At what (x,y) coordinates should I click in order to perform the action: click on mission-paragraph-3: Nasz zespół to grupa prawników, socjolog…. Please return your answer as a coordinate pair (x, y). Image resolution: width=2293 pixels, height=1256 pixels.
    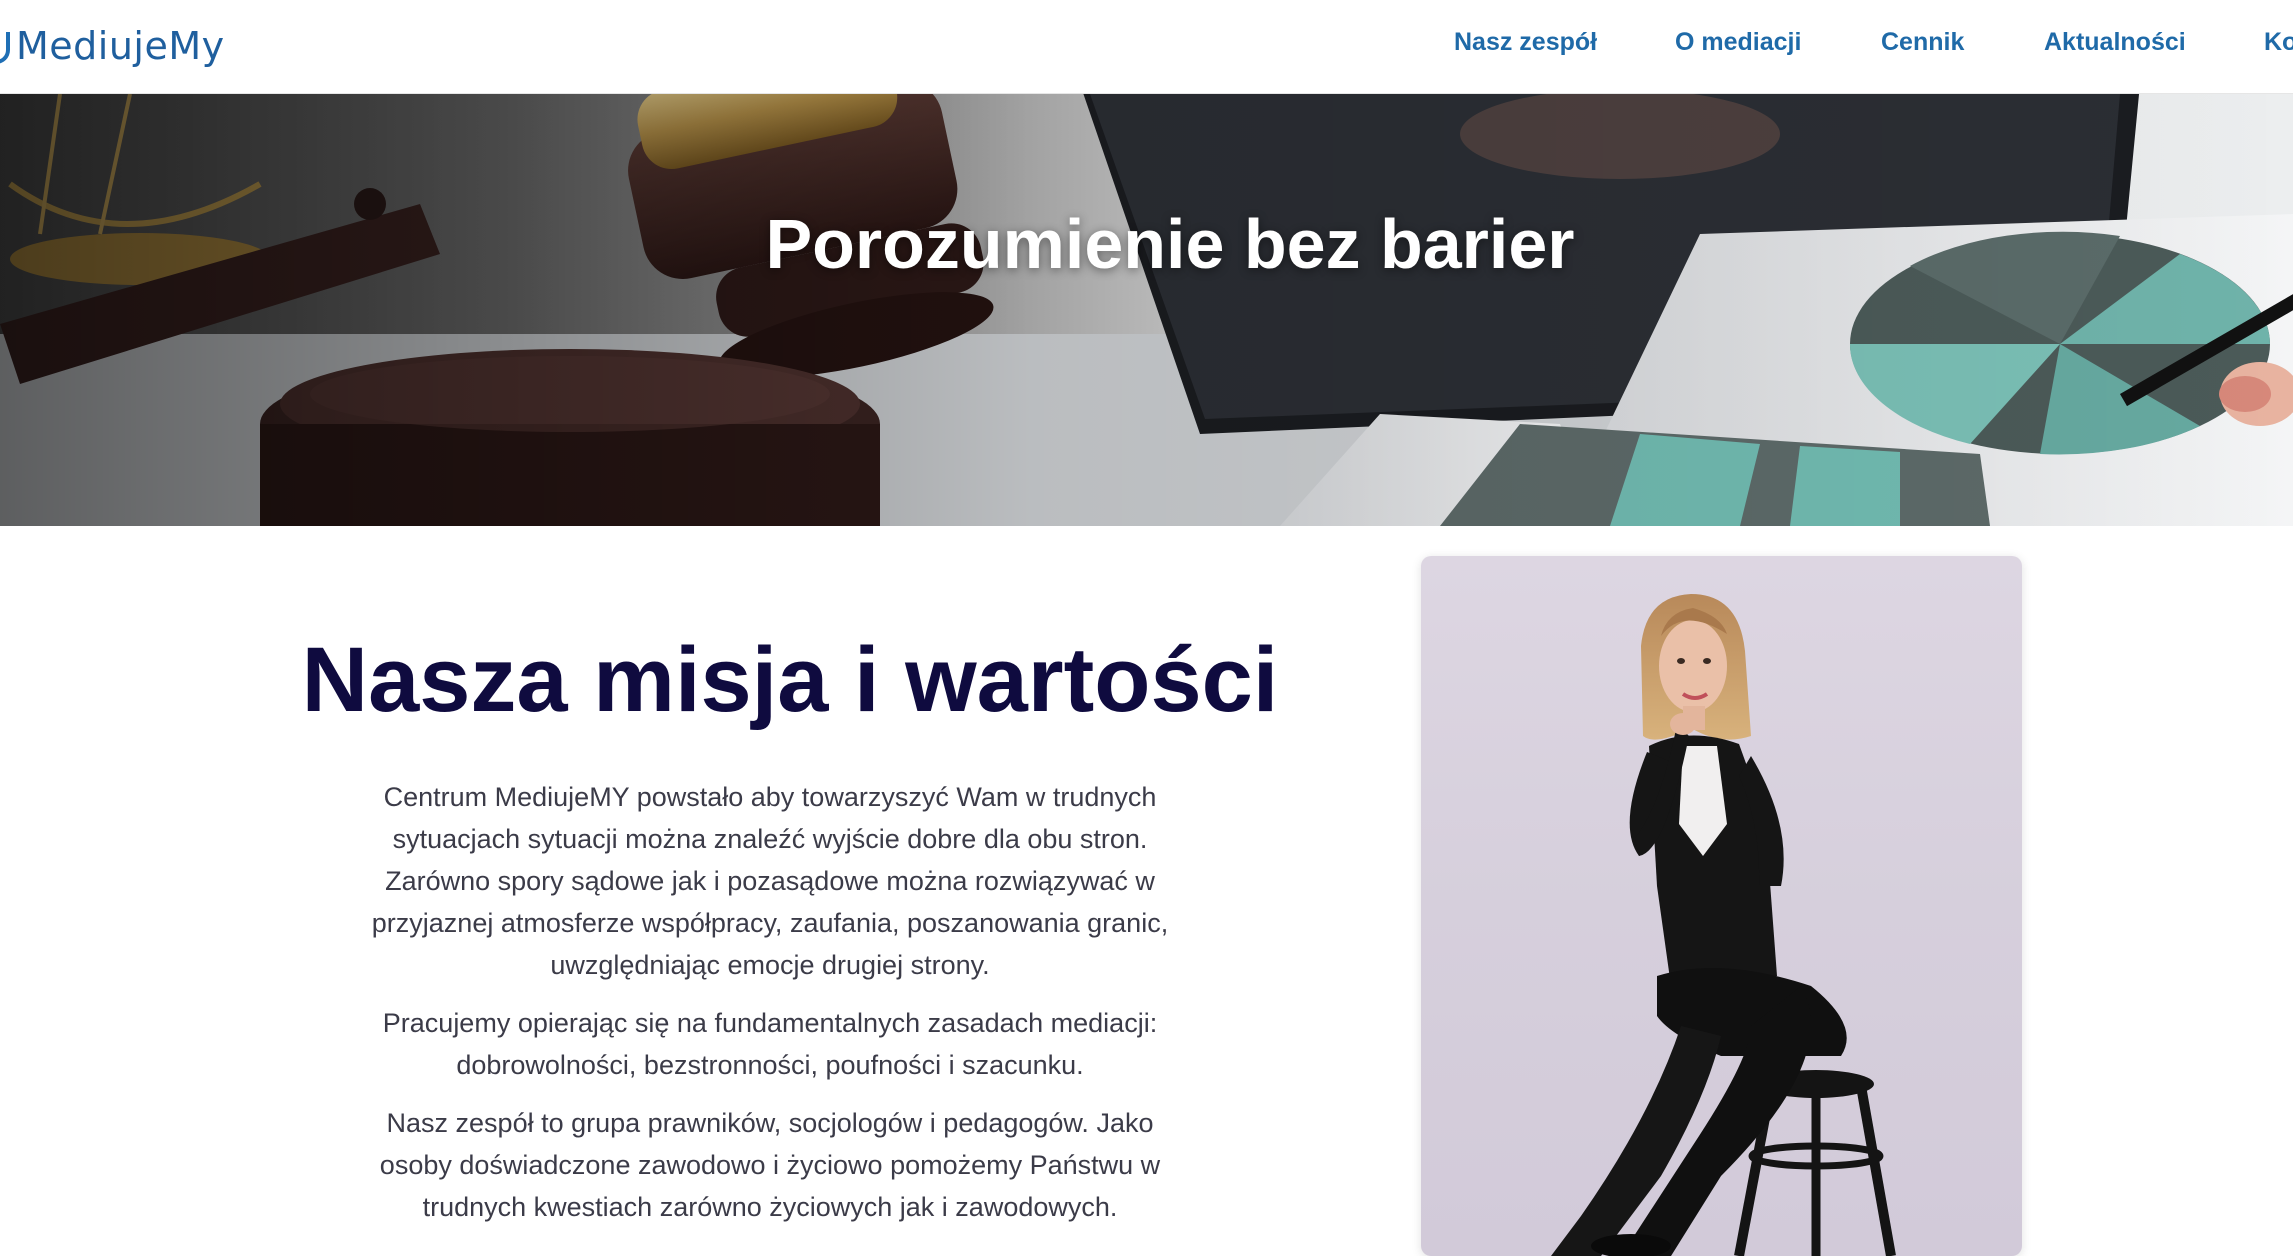
    Looking at the image, I should click on (770, 1165).